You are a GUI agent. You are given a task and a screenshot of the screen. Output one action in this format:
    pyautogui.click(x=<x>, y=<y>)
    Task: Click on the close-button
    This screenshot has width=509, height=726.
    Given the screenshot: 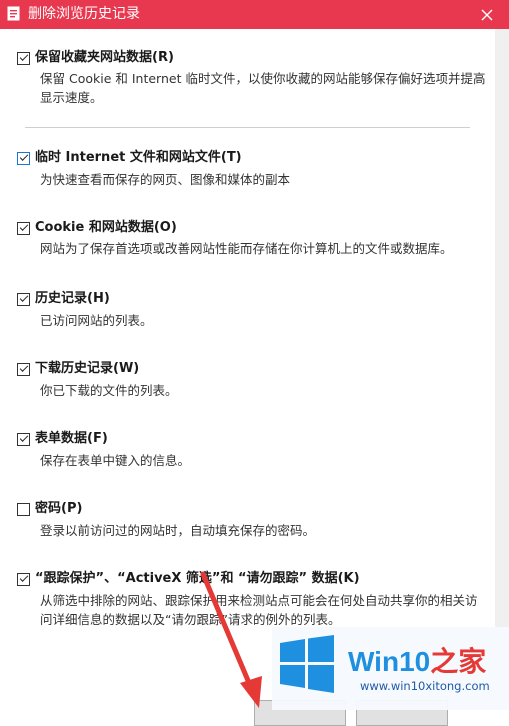 What is the action you would take?
    pyautogui.click(x=487, y=14)
    